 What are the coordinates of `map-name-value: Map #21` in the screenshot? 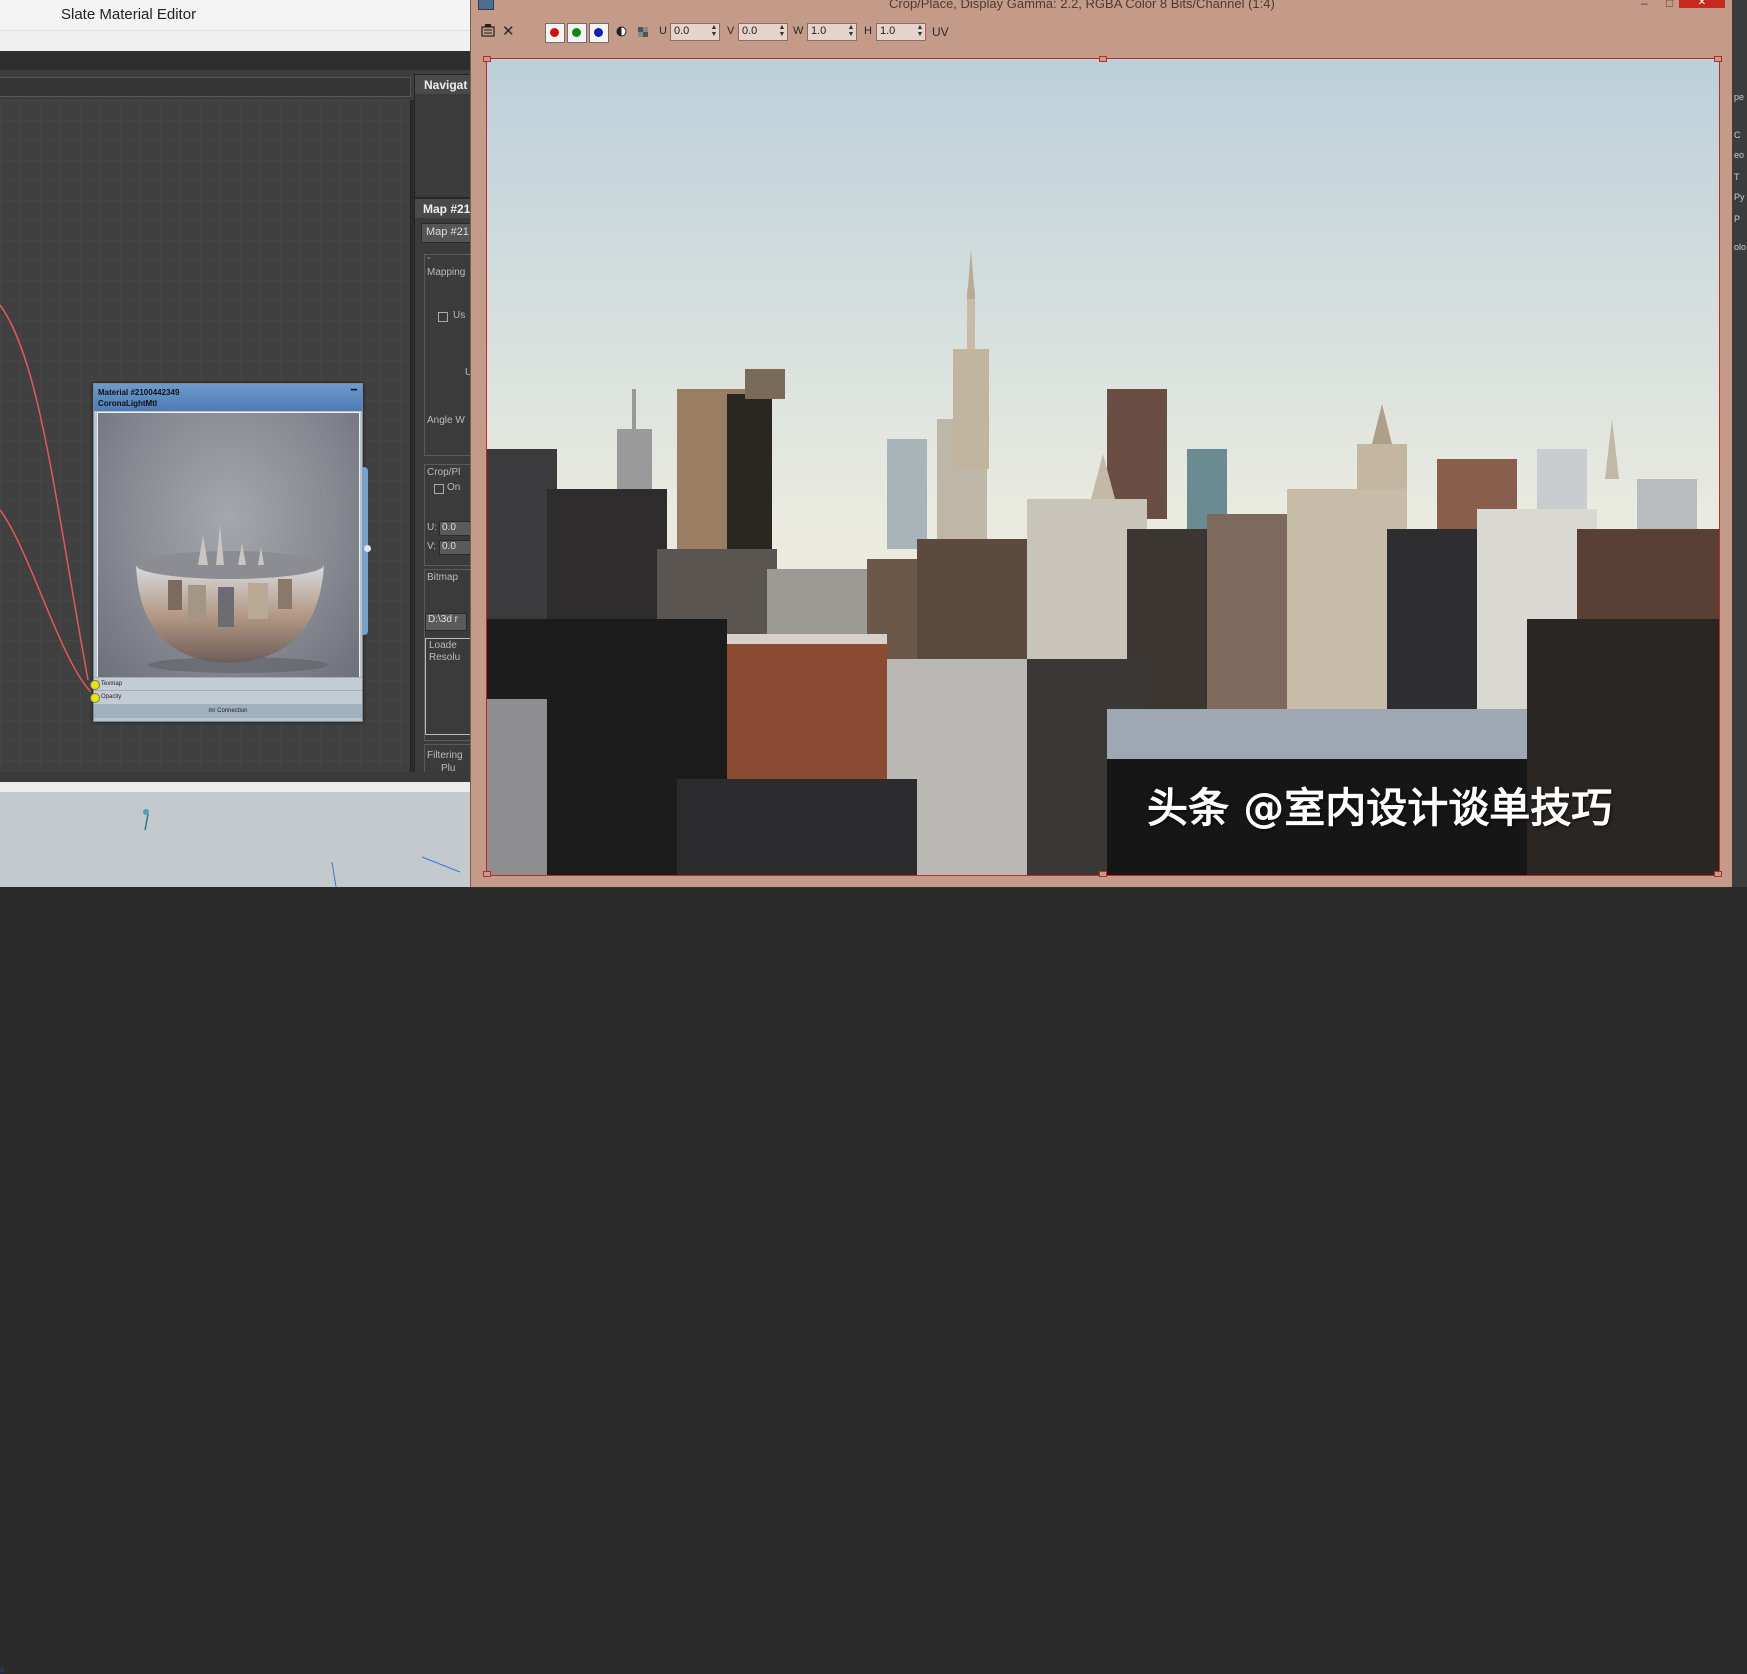 It's located at (447, 232).